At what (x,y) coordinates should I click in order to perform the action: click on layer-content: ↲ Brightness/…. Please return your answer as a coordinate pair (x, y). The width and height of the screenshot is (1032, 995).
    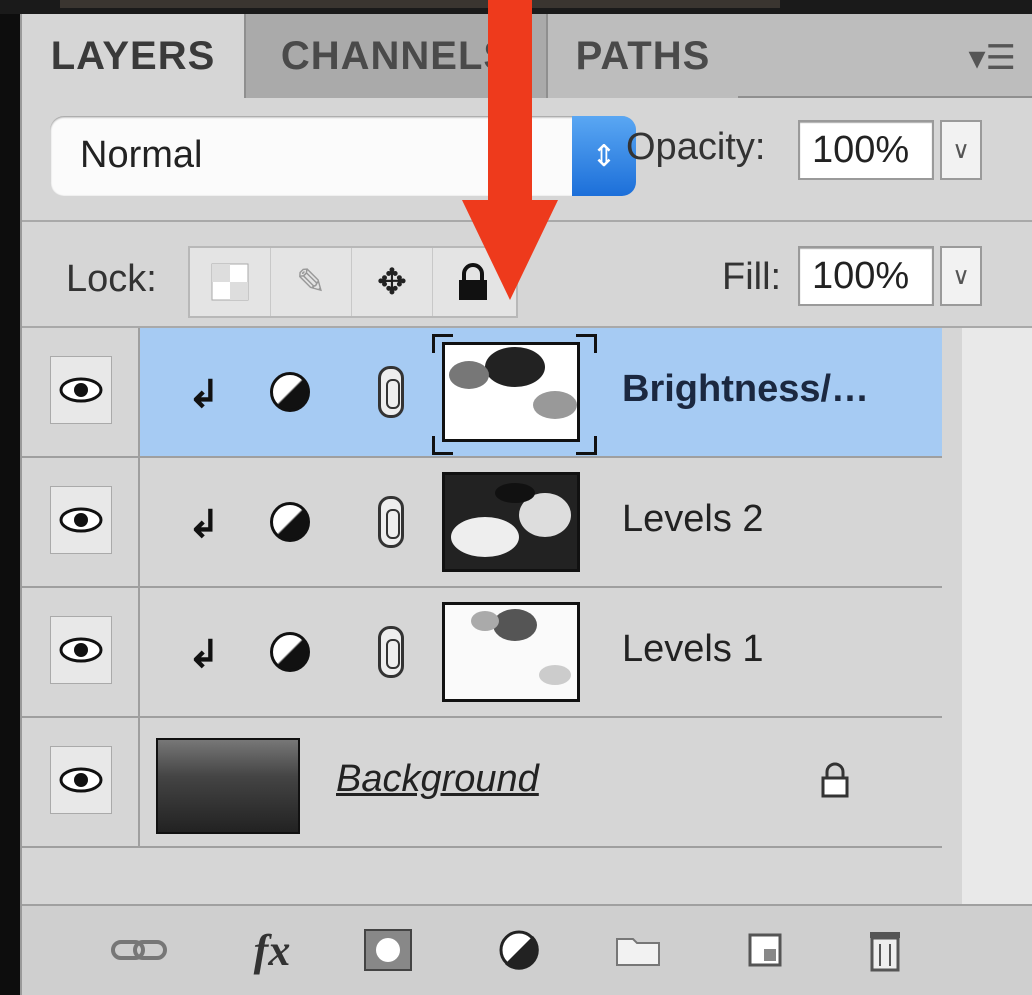
    Looking at the image, I should click on (541, 392).